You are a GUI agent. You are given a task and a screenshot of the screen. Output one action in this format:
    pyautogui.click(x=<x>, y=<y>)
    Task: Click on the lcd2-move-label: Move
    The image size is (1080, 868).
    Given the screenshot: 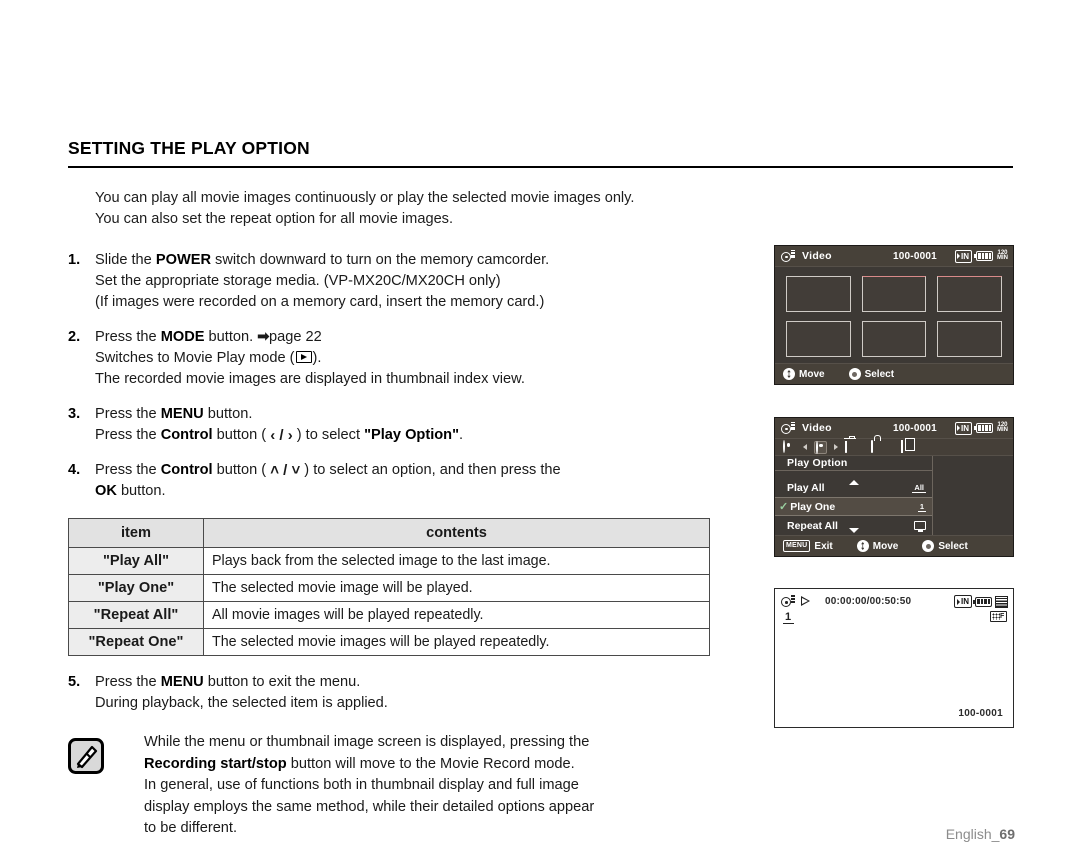 What is the action you would take?
    pyautogui.click(x=885, y=546)
    